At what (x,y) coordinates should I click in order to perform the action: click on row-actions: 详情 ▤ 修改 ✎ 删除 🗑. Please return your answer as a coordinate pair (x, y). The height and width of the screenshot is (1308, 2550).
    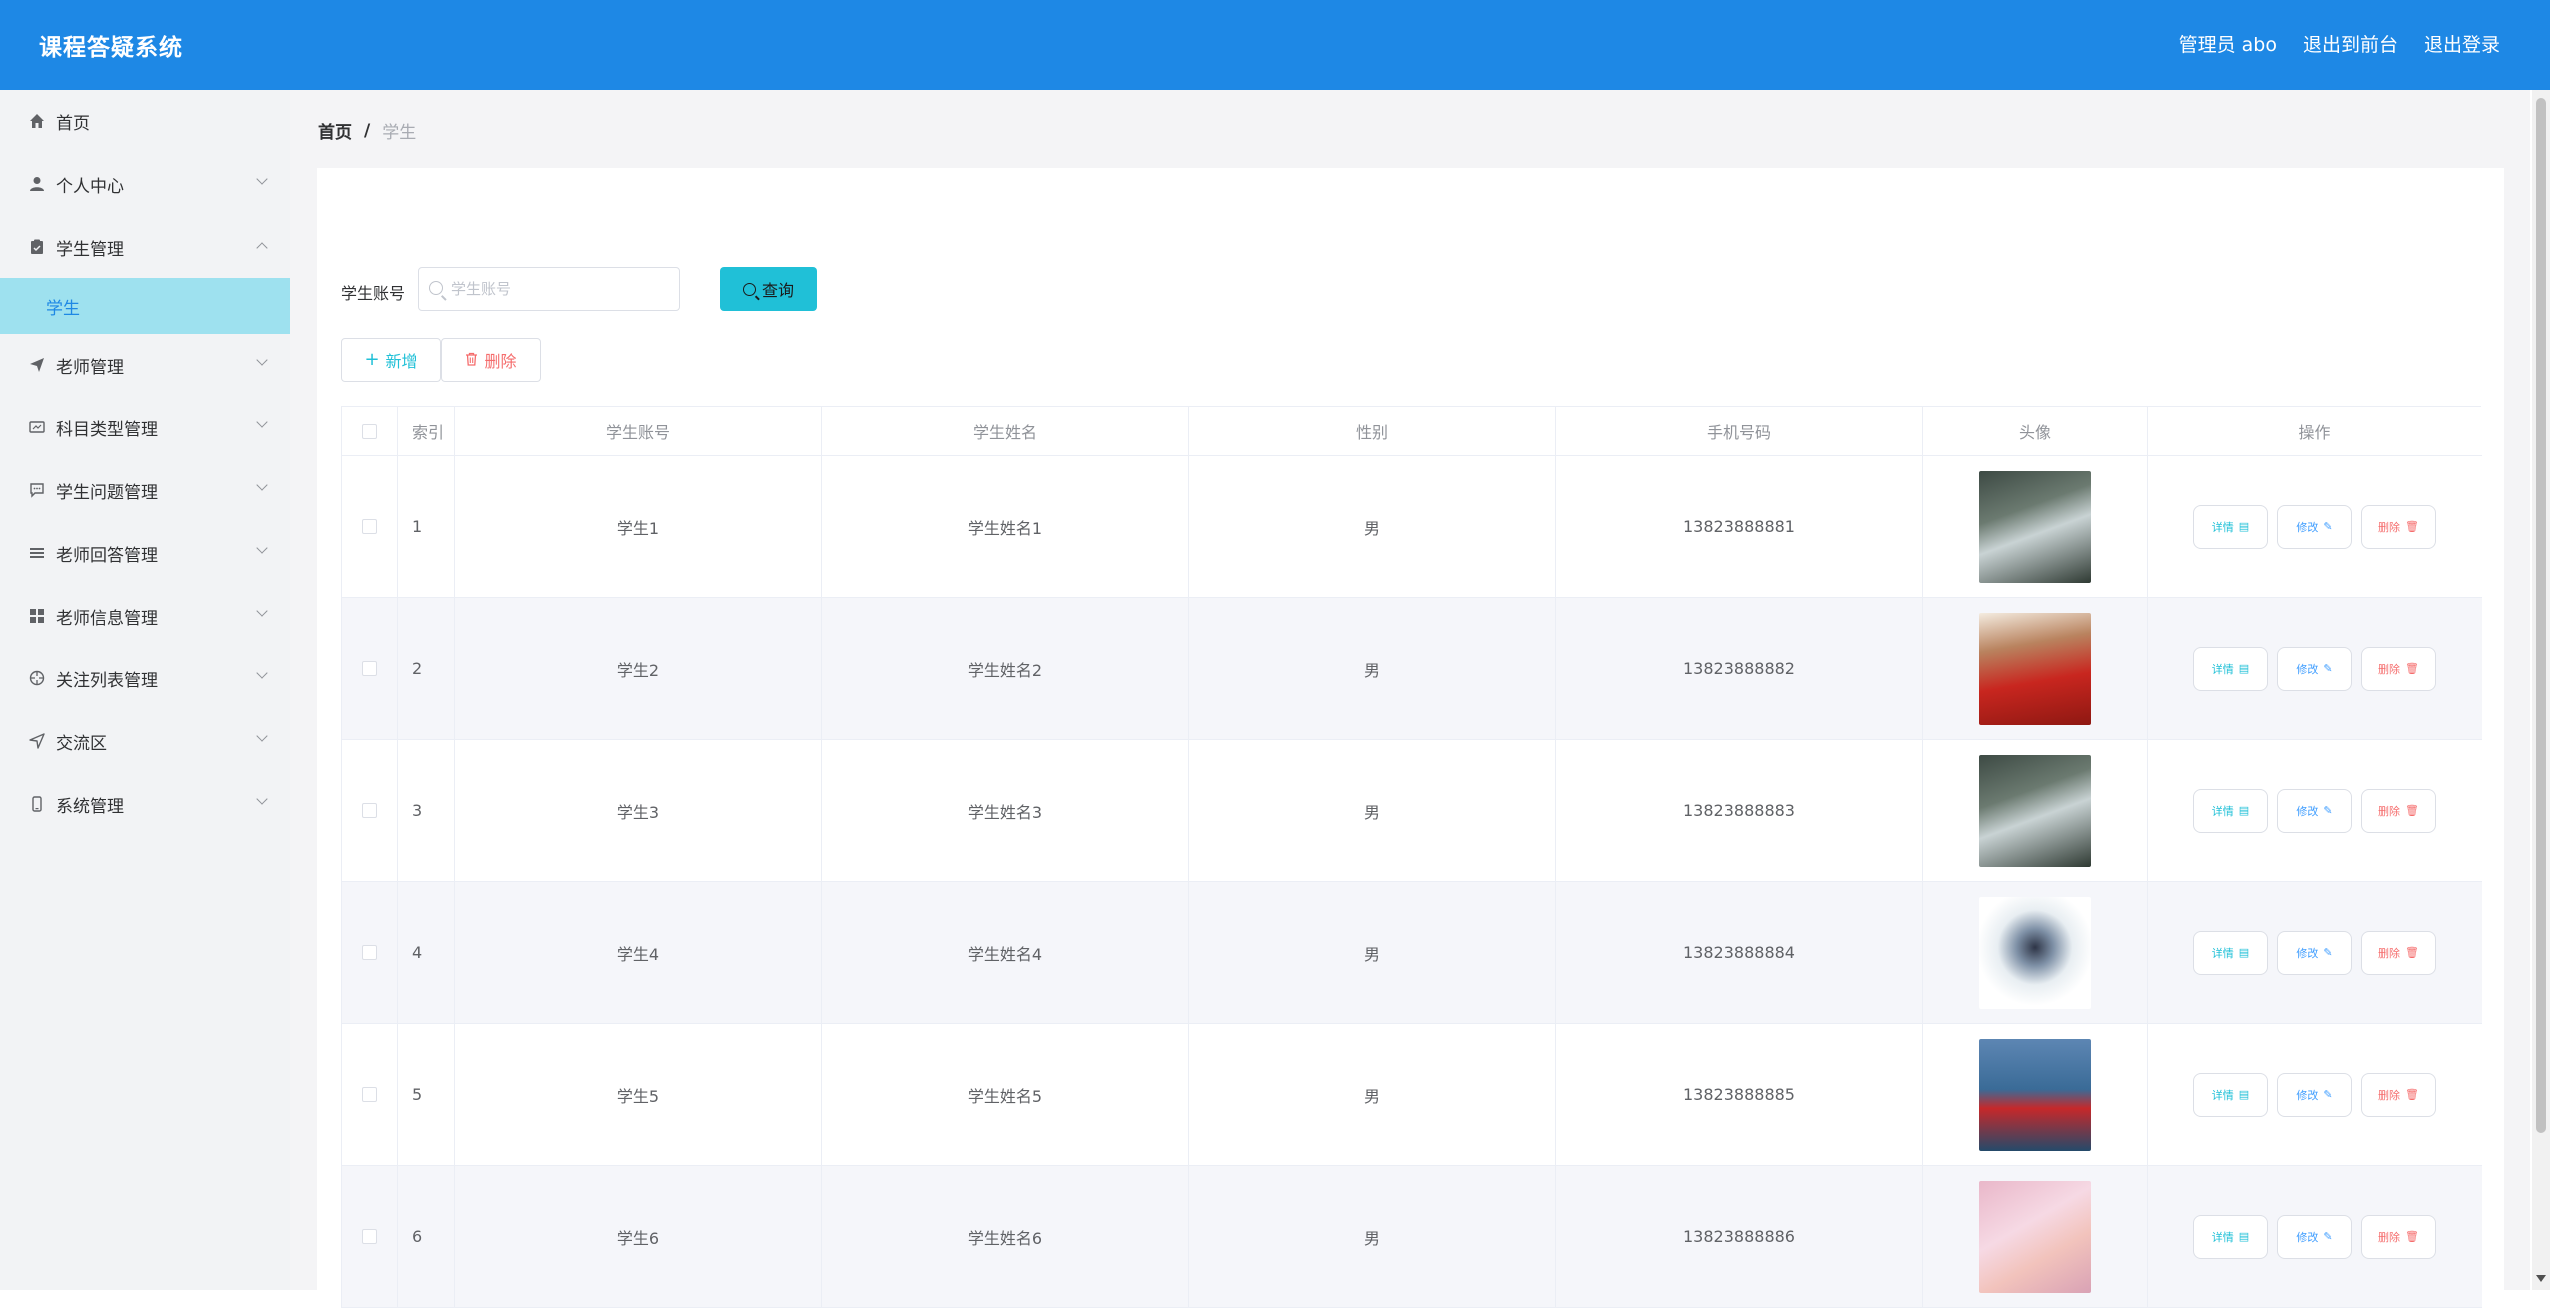
    Looking at the image, I should click on (2314, 952).